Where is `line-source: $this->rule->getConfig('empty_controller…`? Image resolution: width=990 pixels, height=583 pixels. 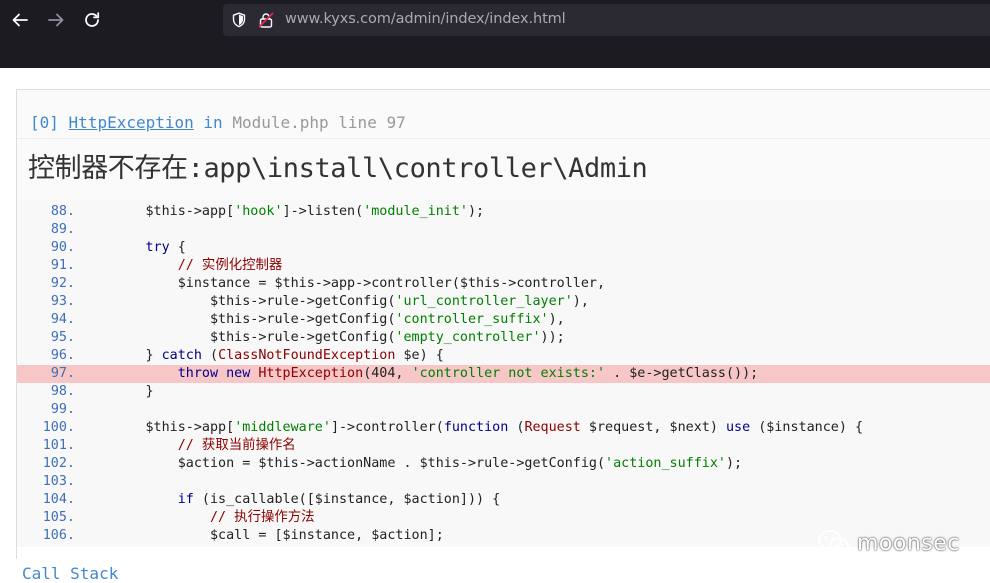
line-source: $this->rule->getConfig('empty_controller… is located at coordinates (323, 337).